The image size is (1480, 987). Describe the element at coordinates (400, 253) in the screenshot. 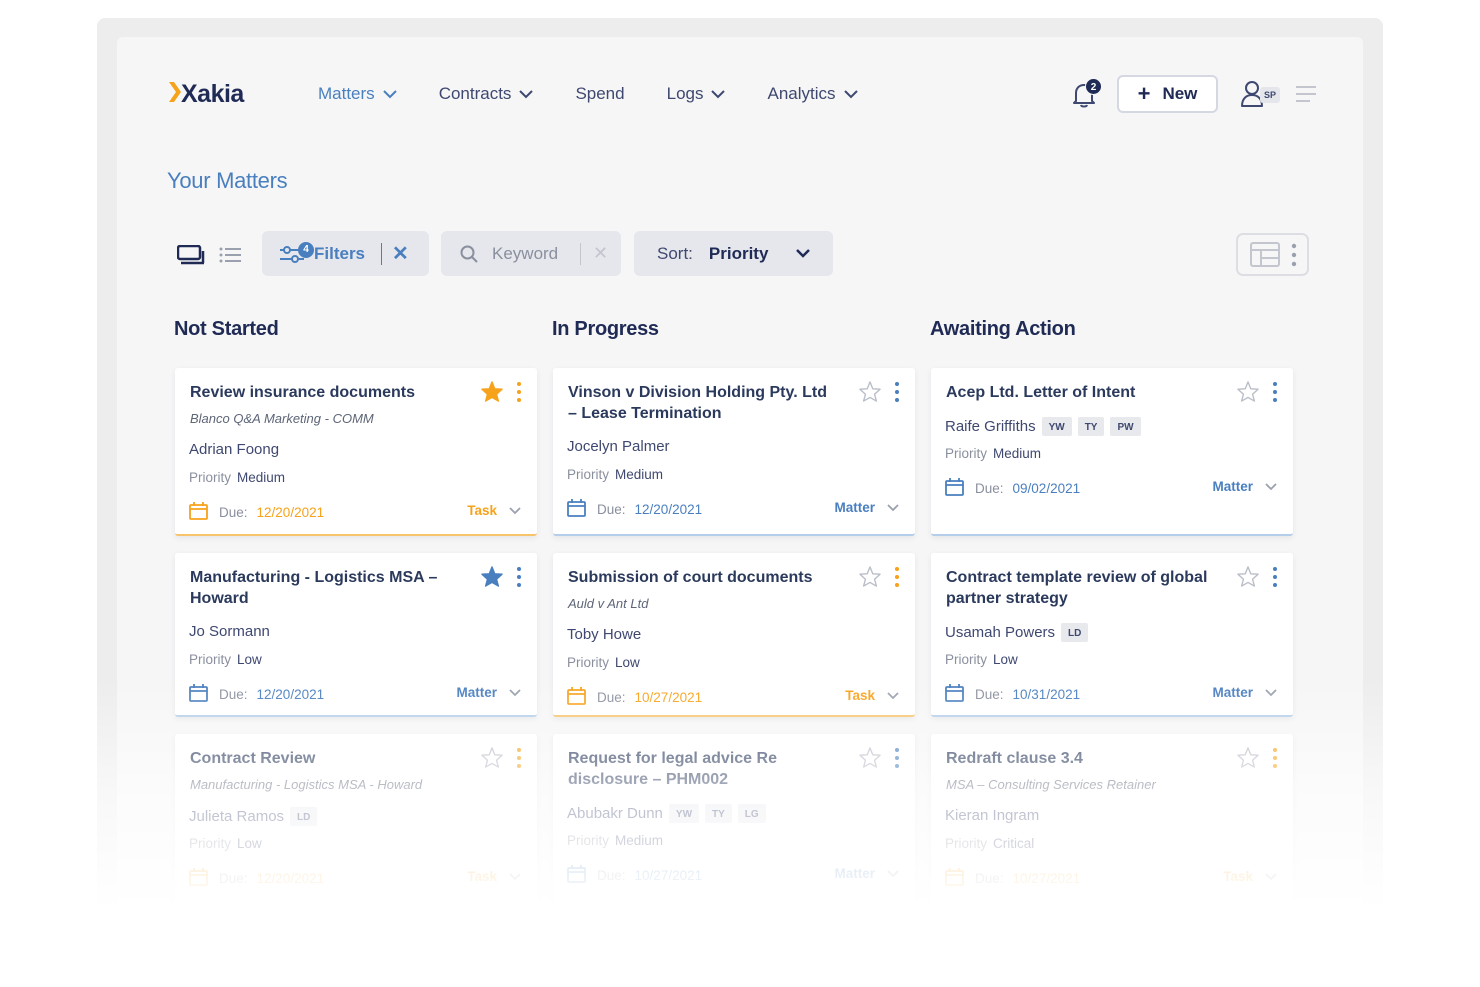

I see `clear-filters-icon: ✕` at that location.